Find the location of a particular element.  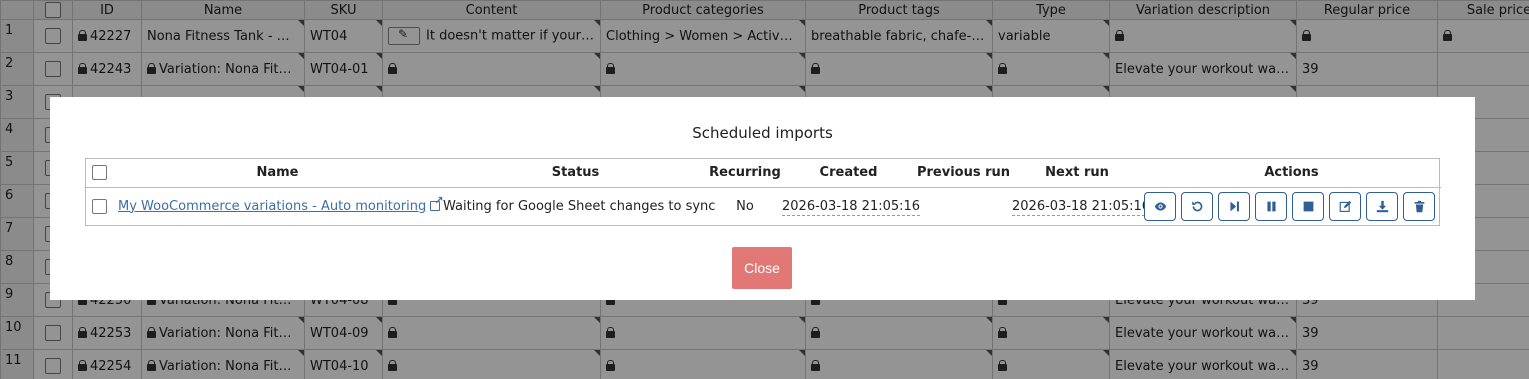

import-next-run: 2026-03-18 21:05:16 is located at coordinates (1081, 207).